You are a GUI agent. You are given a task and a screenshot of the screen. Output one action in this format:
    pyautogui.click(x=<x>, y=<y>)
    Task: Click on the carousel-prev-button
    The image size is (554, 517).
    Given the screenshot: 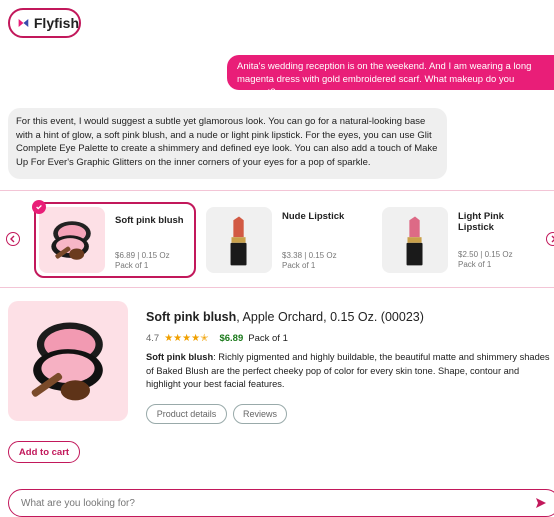 What is the action you would take?
    pyautogui.click(x=13, y=239)
    